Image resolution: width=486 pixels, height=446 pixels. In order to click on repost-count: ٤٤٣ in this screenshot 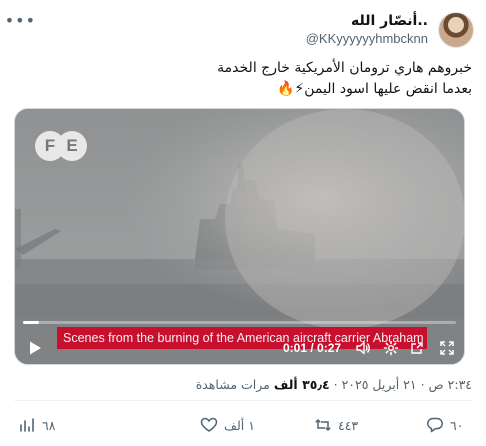, I will do `click(348, 425)`.